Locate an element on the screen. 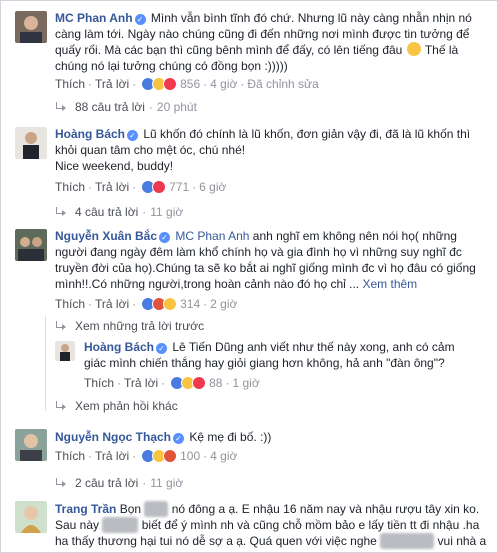 The height and width of the screenshot is (553, 498). view-replies-link: 4 câu trả lời · 11 giờ is located at coordinates (119, 212).